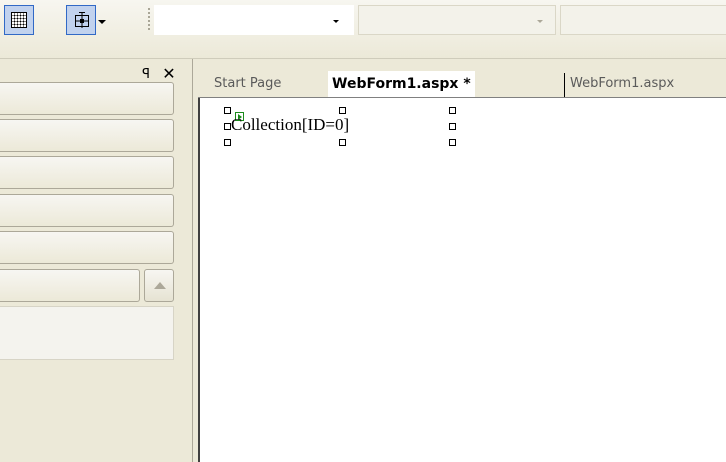  I want to click on pin-icon: ꟼ, so click(146, 75).